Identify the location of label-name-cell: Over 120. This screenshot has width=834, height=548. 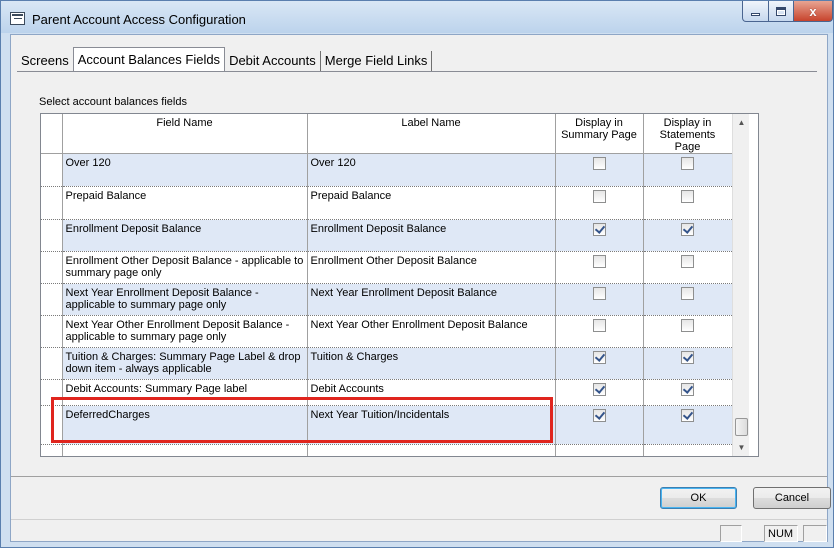
(431, 170).